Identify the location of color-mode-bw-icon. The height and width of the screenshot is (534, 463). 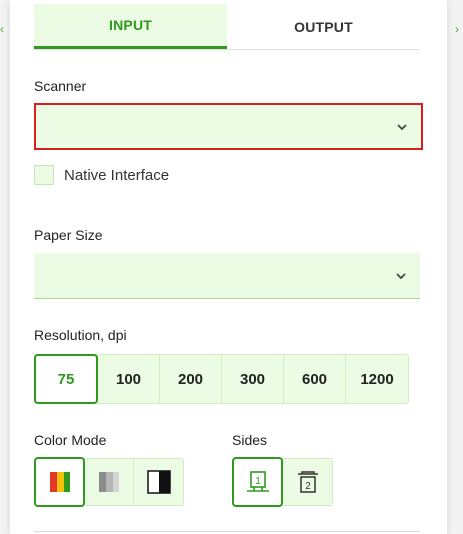
(158, 482).